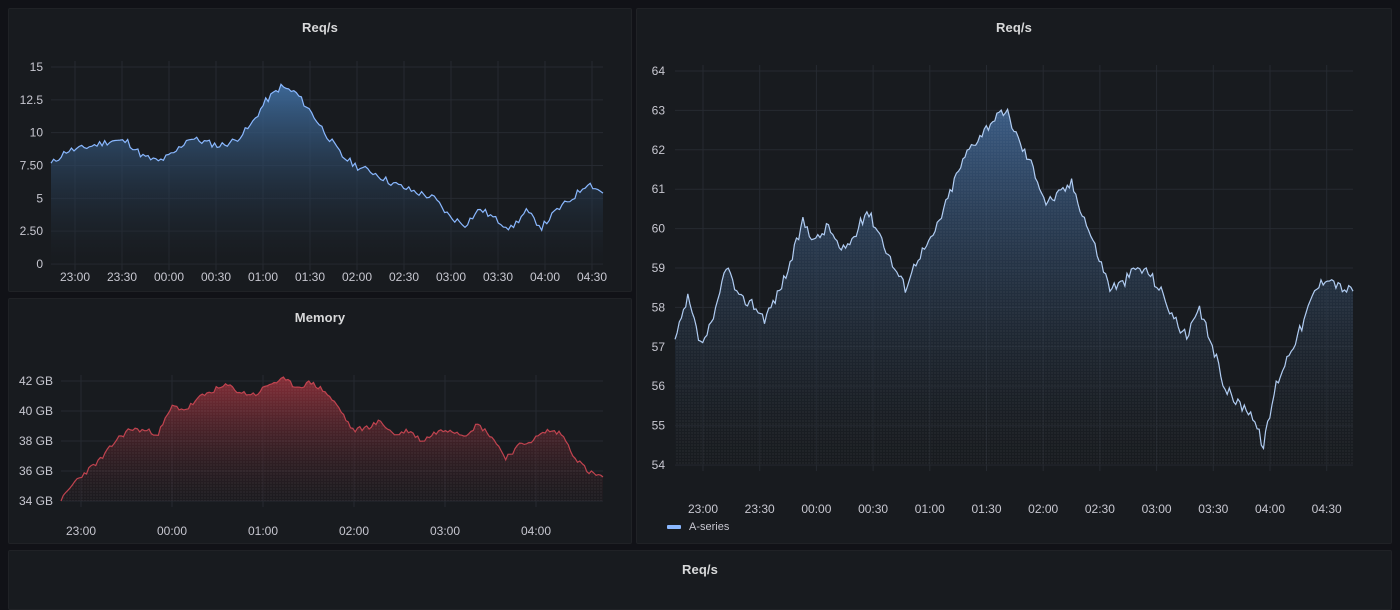 The height and width of the screenshot is (610, 1400). Describe the element at coordinates (37, 133) in the screenshot. I see `y-tick-label: 10` at that location.